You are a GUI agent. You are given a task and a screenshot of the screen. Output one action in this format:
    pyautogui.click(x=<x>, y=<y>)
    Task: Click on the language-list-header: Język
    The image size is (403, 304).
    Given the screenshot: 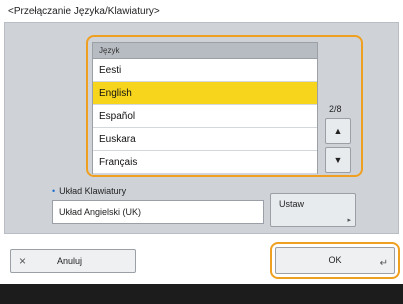 What is the action you would take?
    pyautogui.click(x=205, y=51)
    